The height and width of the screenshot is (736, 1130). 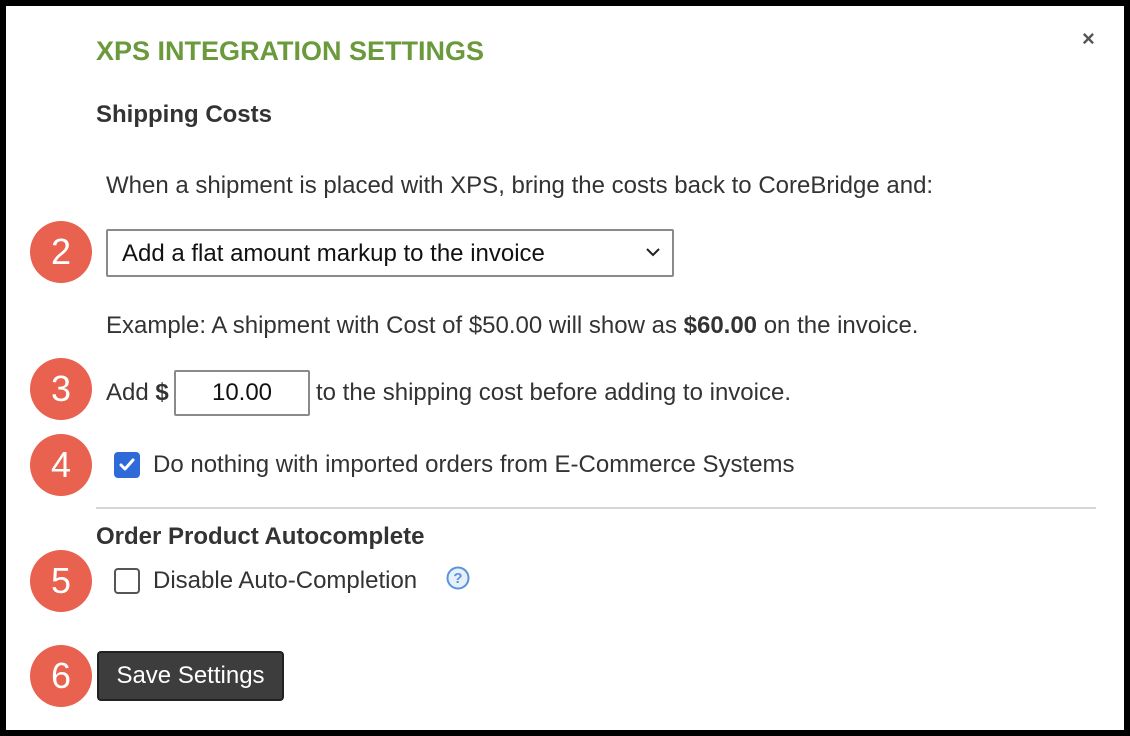 I want to click on markup-currency: $, so click(x=162, y=392).